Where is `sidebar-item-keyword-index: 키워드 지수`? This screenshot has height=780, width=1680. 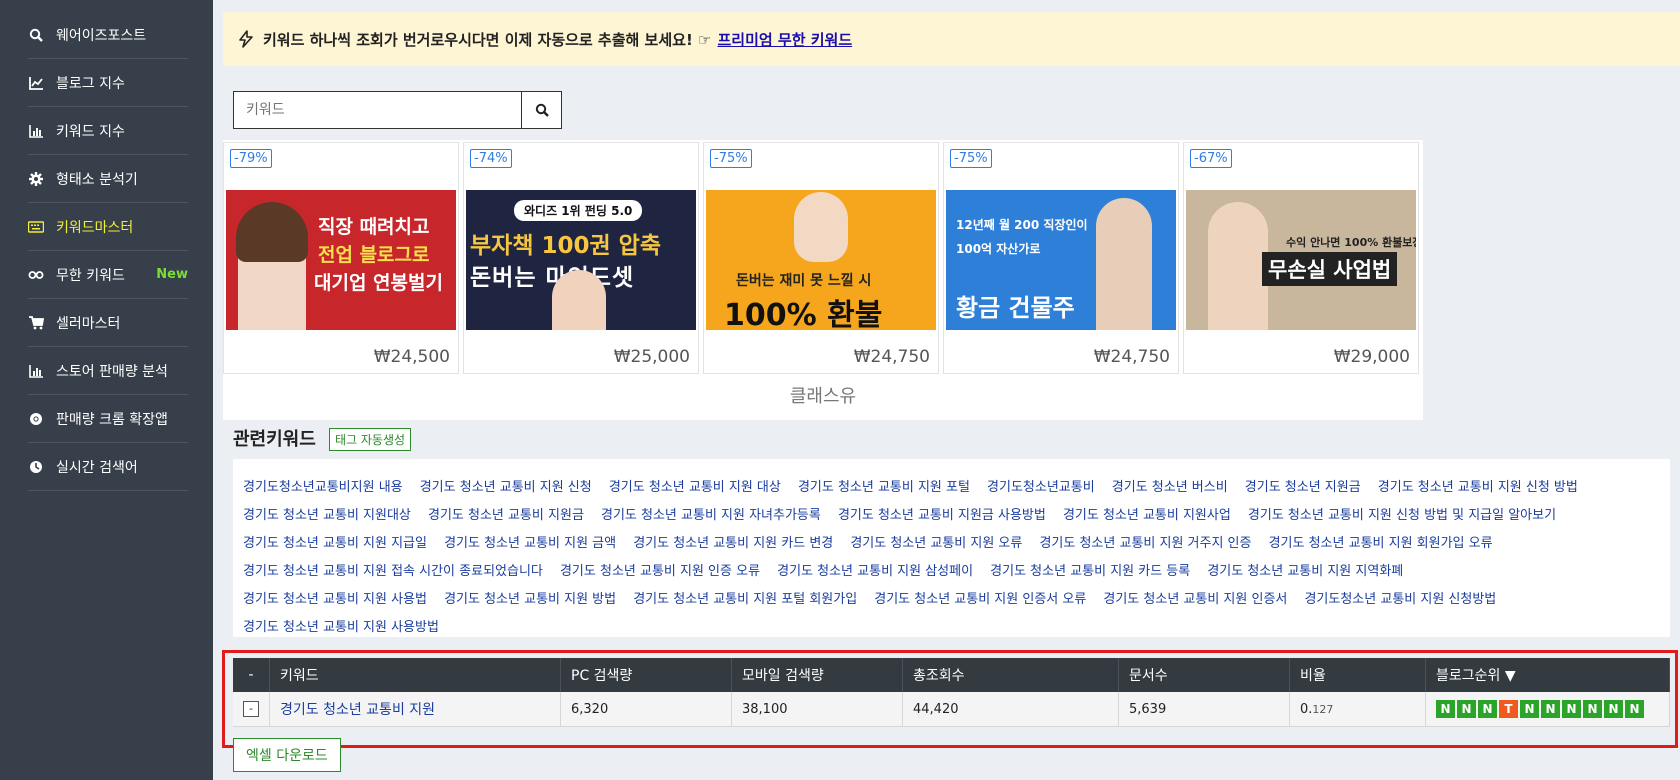
sidebar-item-keyword-index: 키워드 지수 is located at coordinates (108, 131).